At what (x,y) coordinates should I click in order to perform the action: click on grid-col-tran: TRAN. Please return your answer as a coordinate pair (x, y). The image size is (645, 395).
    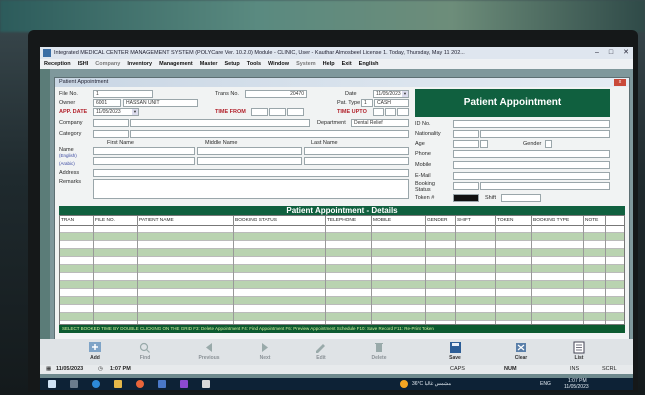
    Looking at the image, I should click on (77, 220).